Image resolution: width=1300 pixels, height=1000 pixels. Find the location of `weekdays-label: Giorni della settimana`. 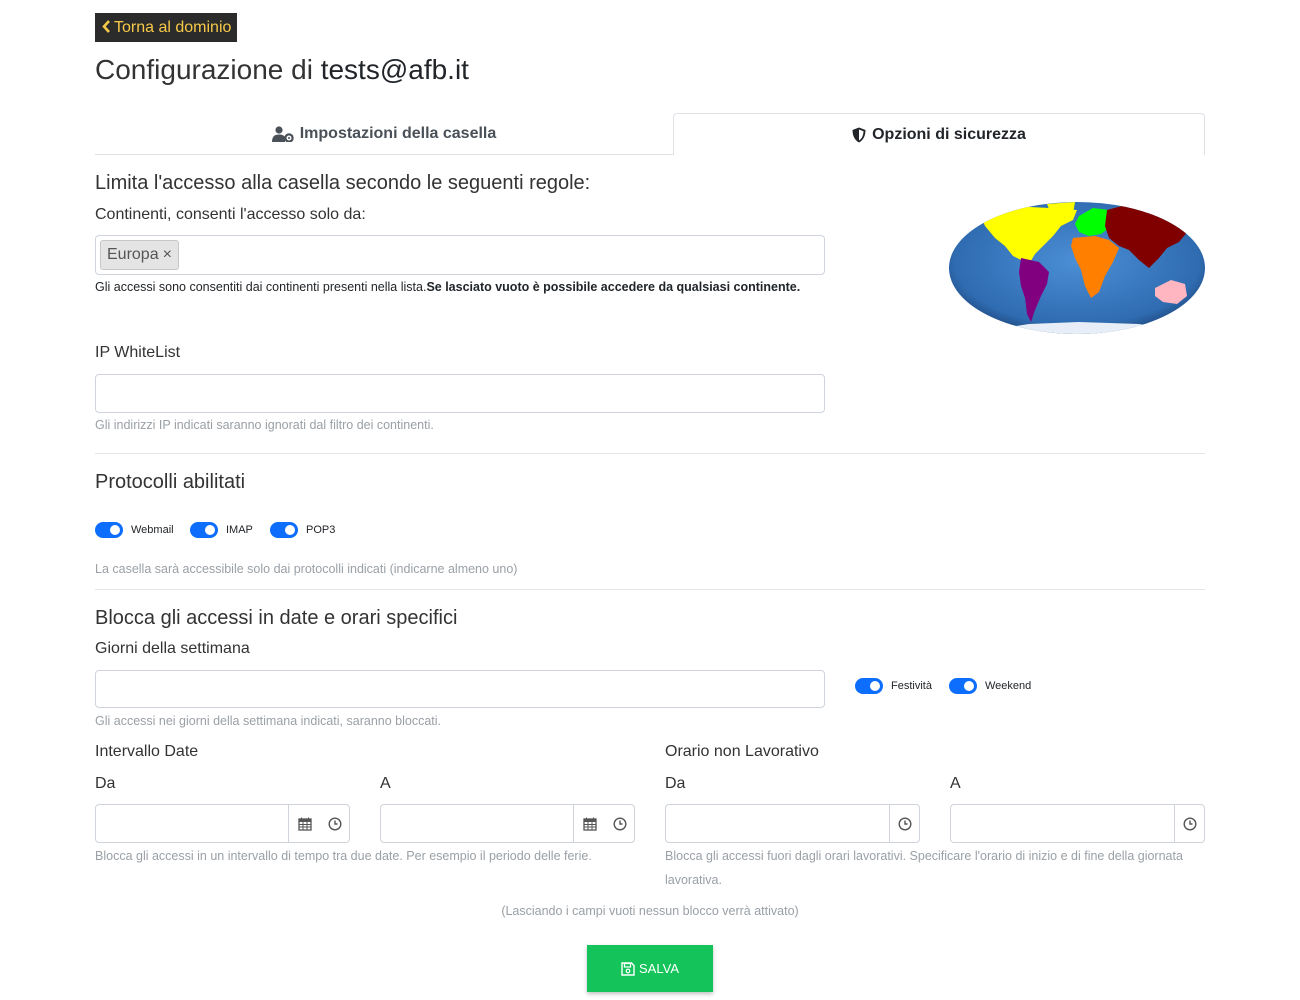

weekdays-label: Giorni della settimana is located at coordinates (172, 648).